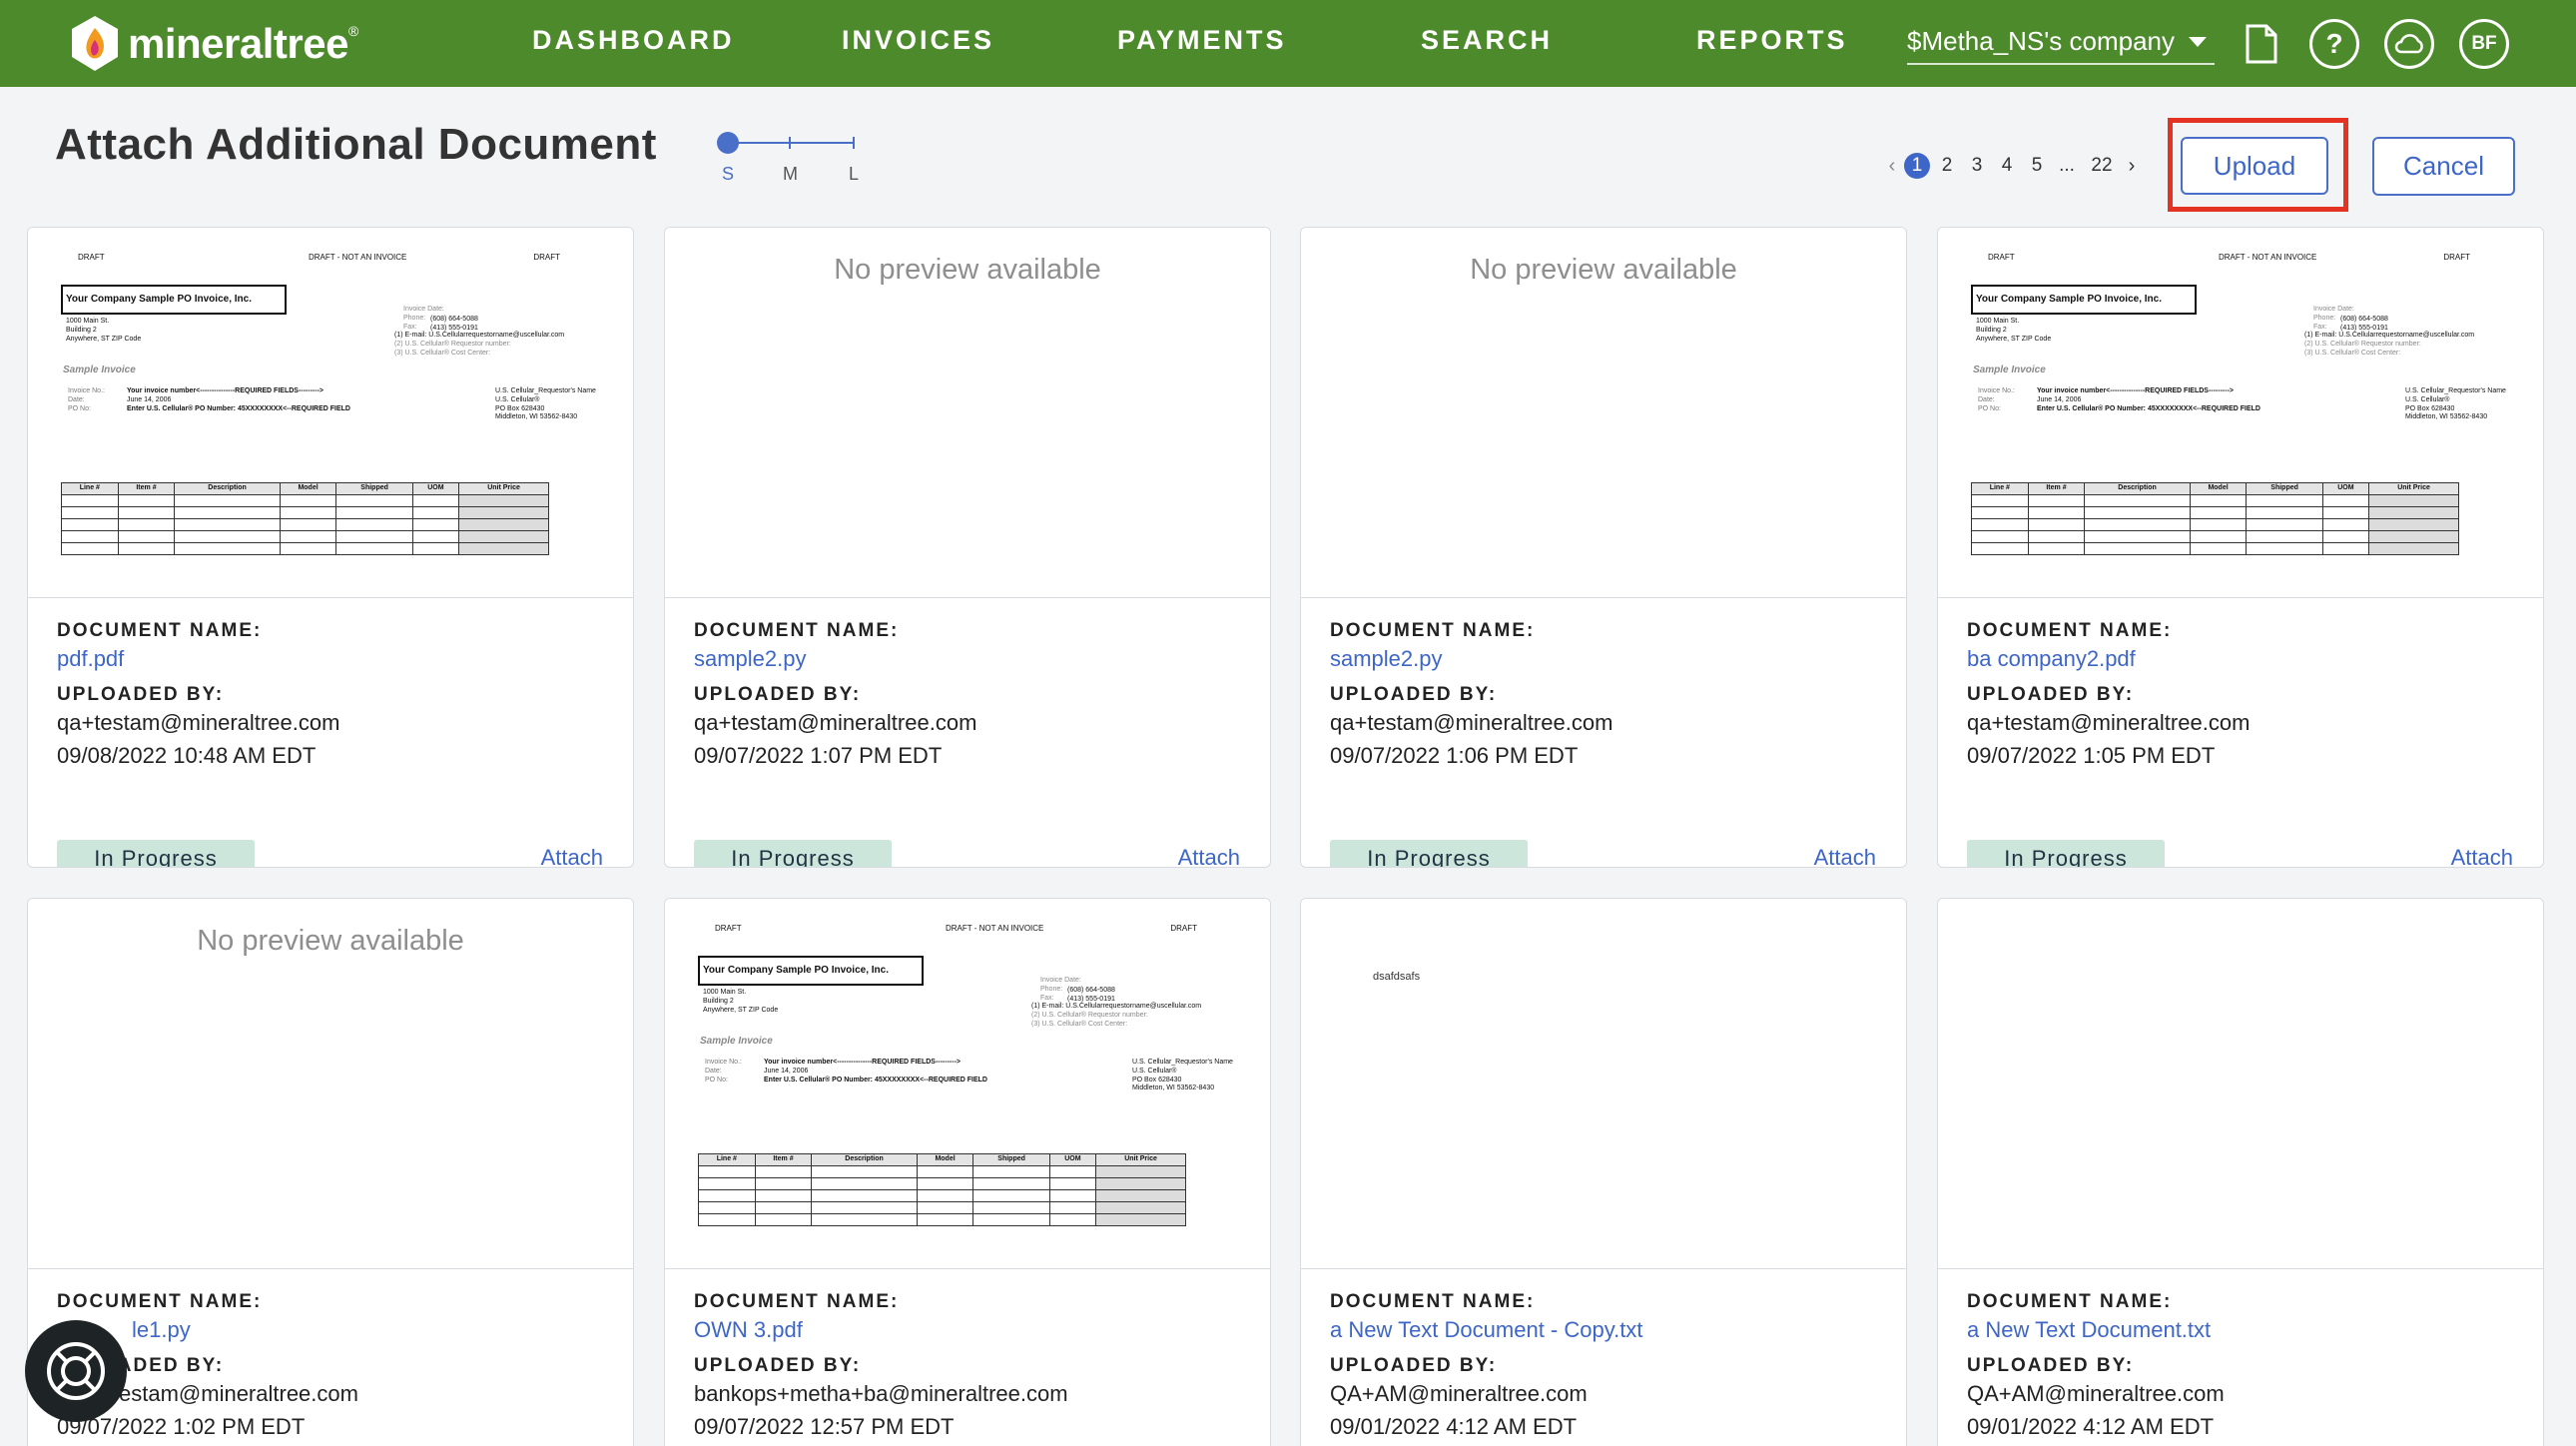 Image resolution: width=2576 pixels, height=1446 pixels. Describe the element at coordinates (2261, 44) in the screenshot. I see `document-icon` at that location.